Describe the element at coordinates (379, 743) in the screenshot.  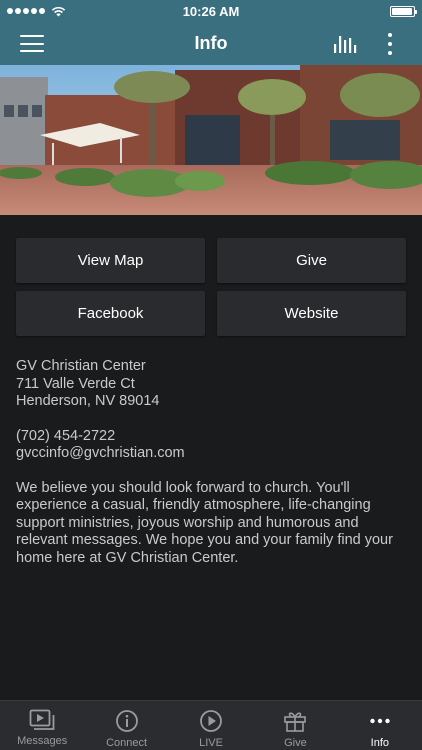
I see `tab-info-label: Info` at that location.